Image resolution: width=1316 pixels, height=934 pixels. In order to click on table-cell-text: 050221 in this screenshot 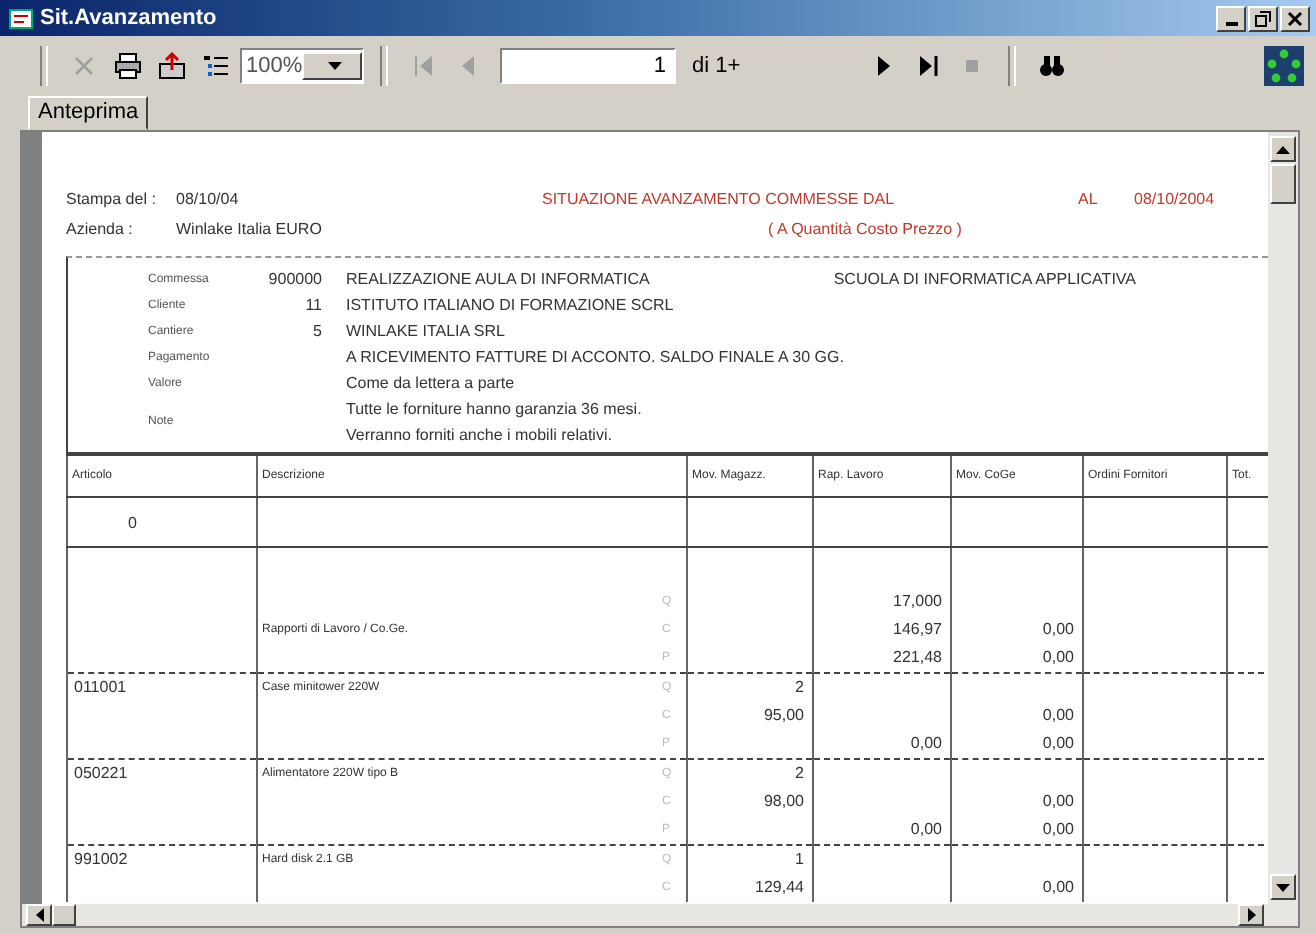, I will do `click(101, 774)`.